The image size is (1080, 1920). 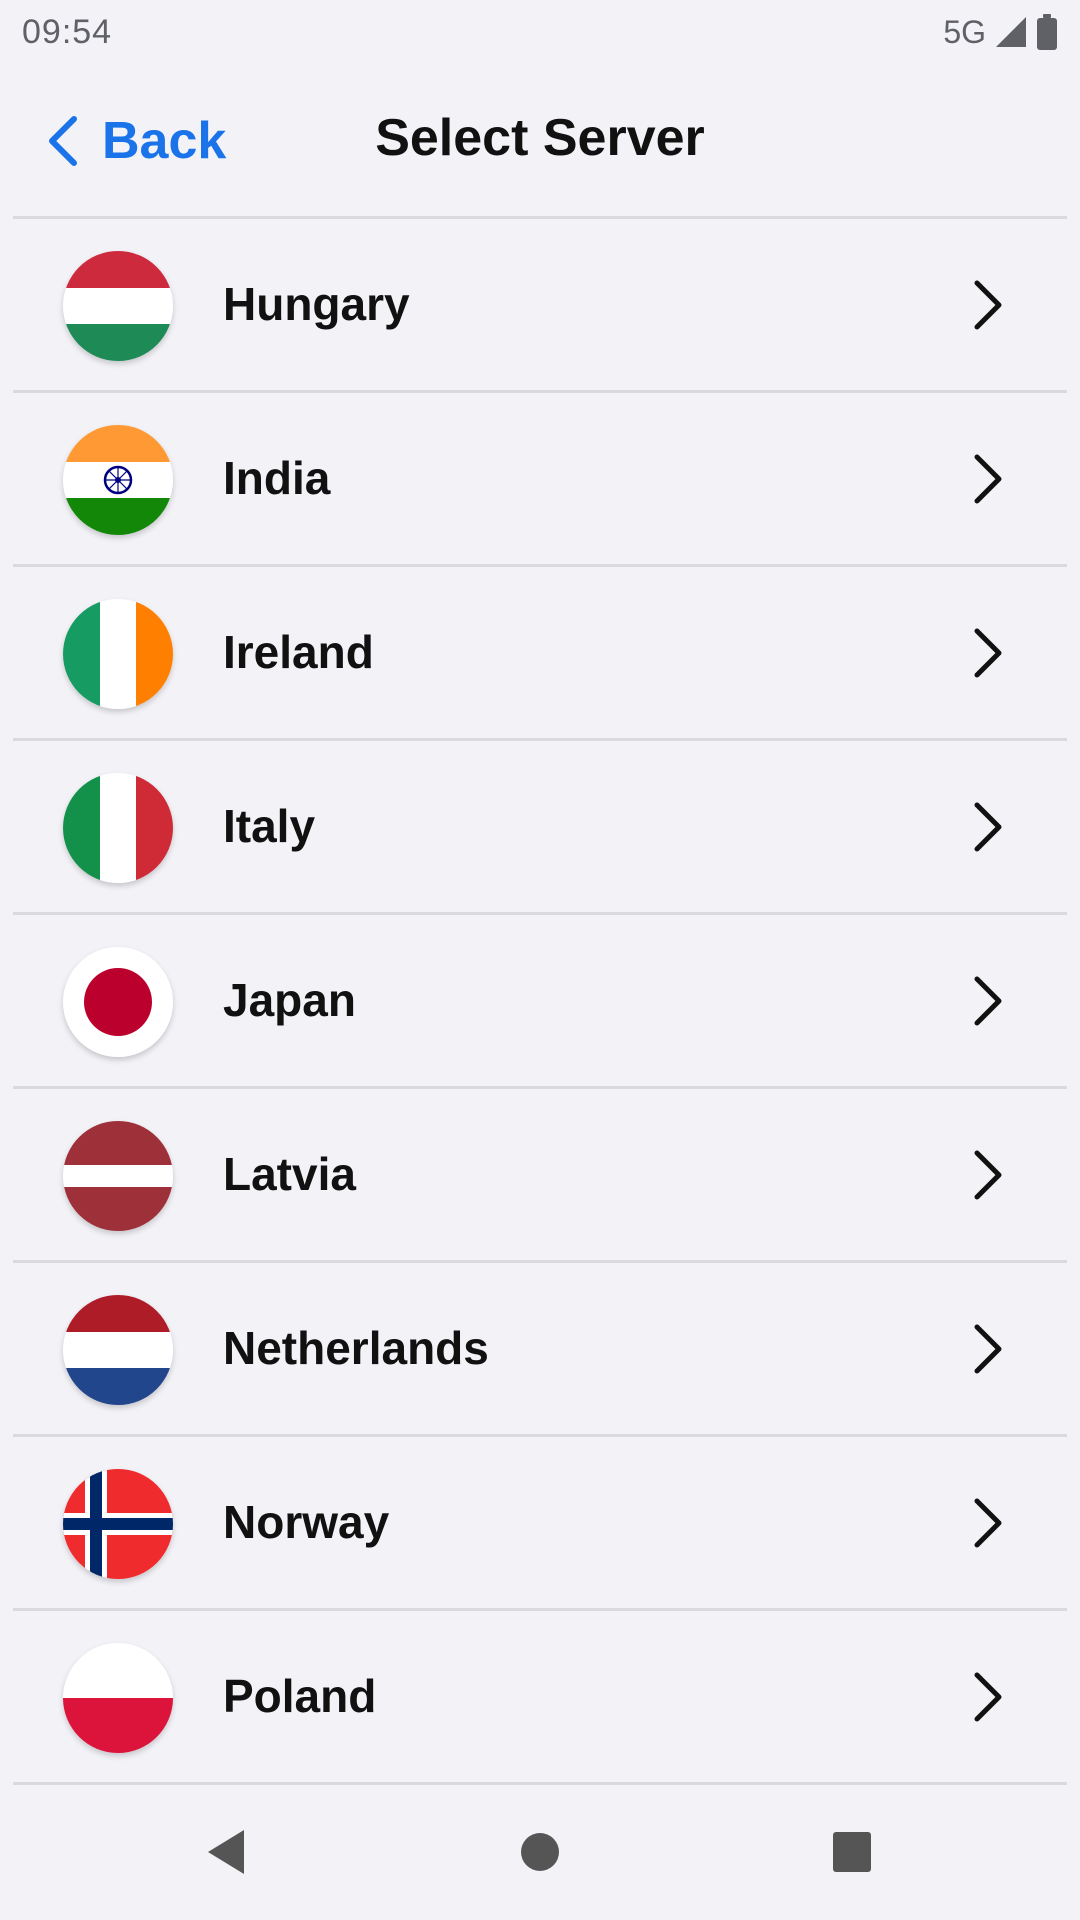 I want to click on italy-flag-icon, so click(x=118, y=828).